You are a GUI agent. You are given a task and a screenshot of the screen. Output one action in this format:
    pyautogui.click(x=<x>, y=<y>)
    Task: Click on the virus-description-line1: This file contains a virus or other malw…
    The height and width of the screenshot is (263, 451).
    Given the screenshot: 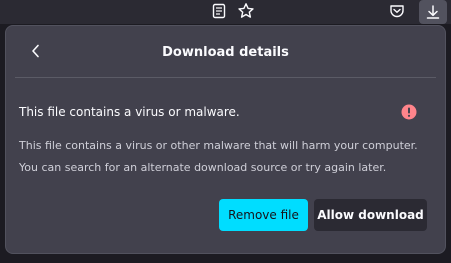 What is the action you would take?
    pyautogui.click(x=218, y=145)
    